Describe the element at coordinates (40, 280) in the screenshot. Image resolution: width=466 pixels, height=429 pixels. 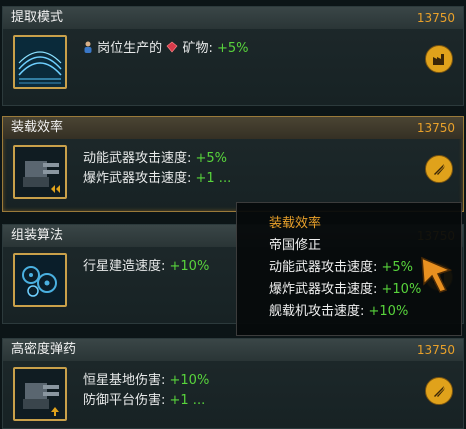
I see `gears-icon` at that location.